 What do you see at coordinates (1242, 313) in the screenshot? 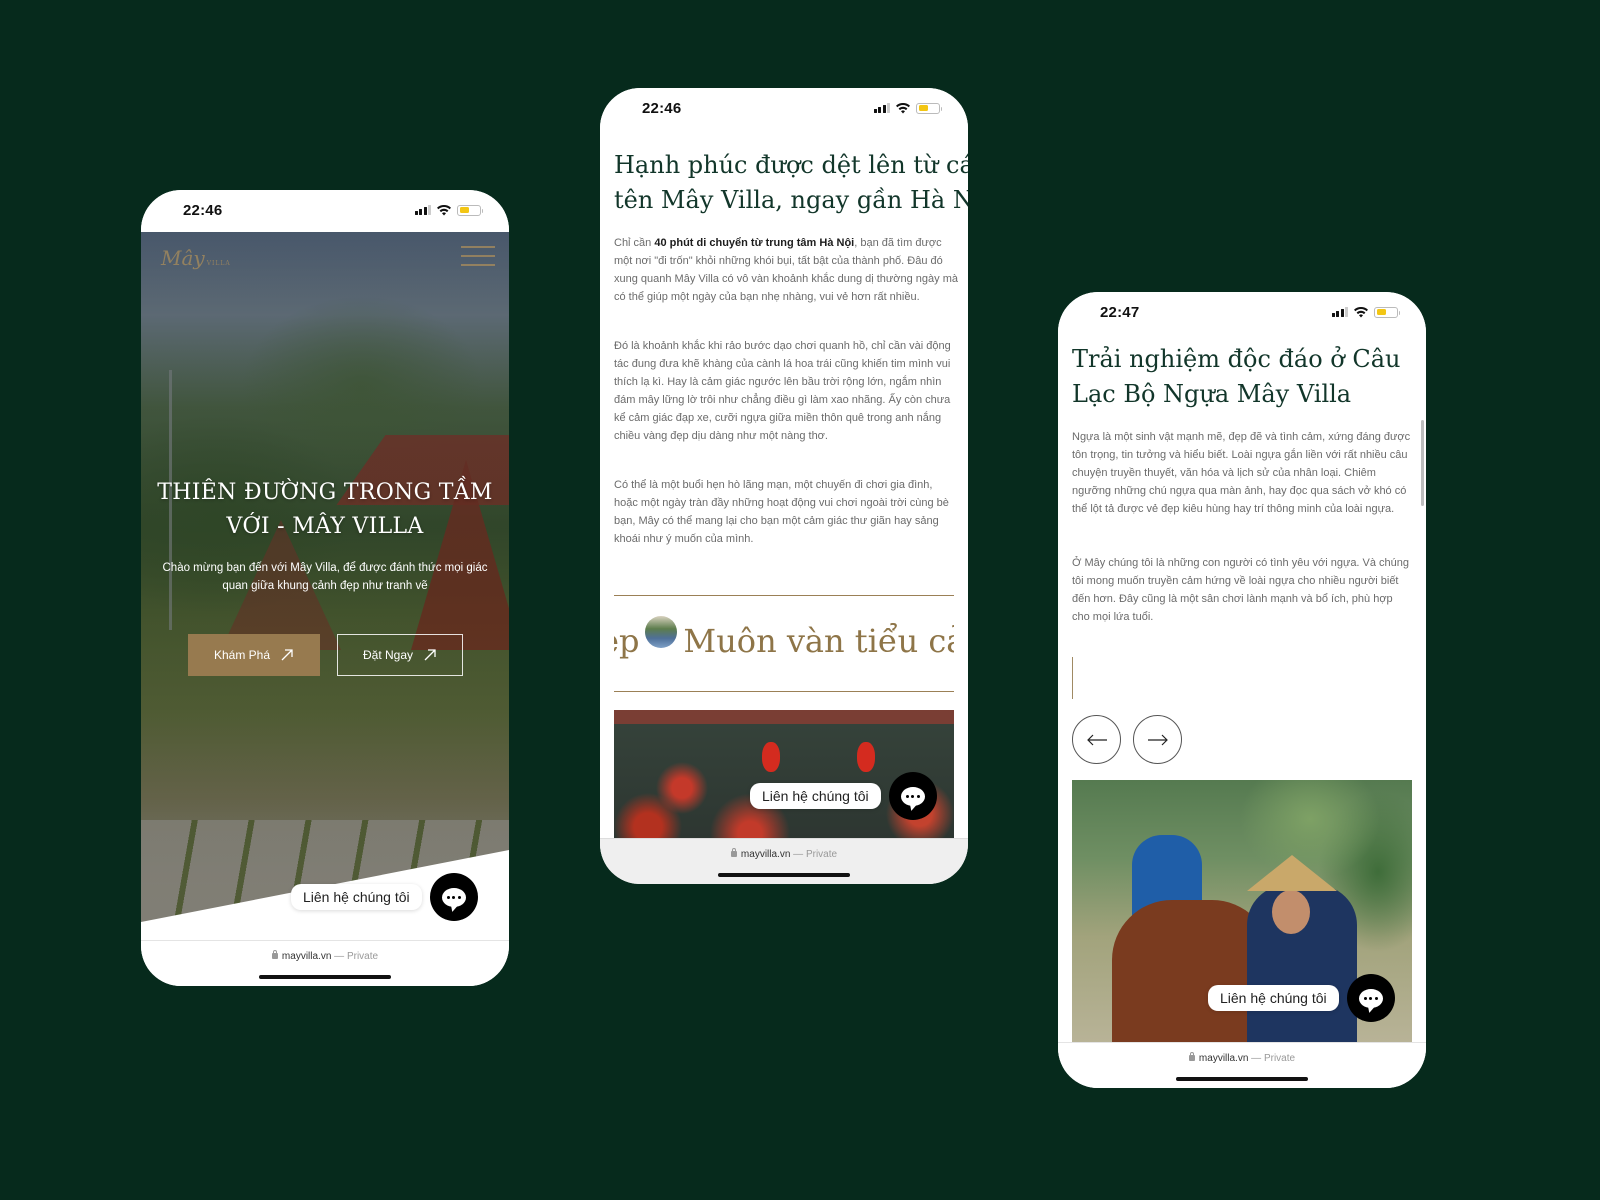
I see `status-bar: 22:47` at bounding box center [1242, 313].